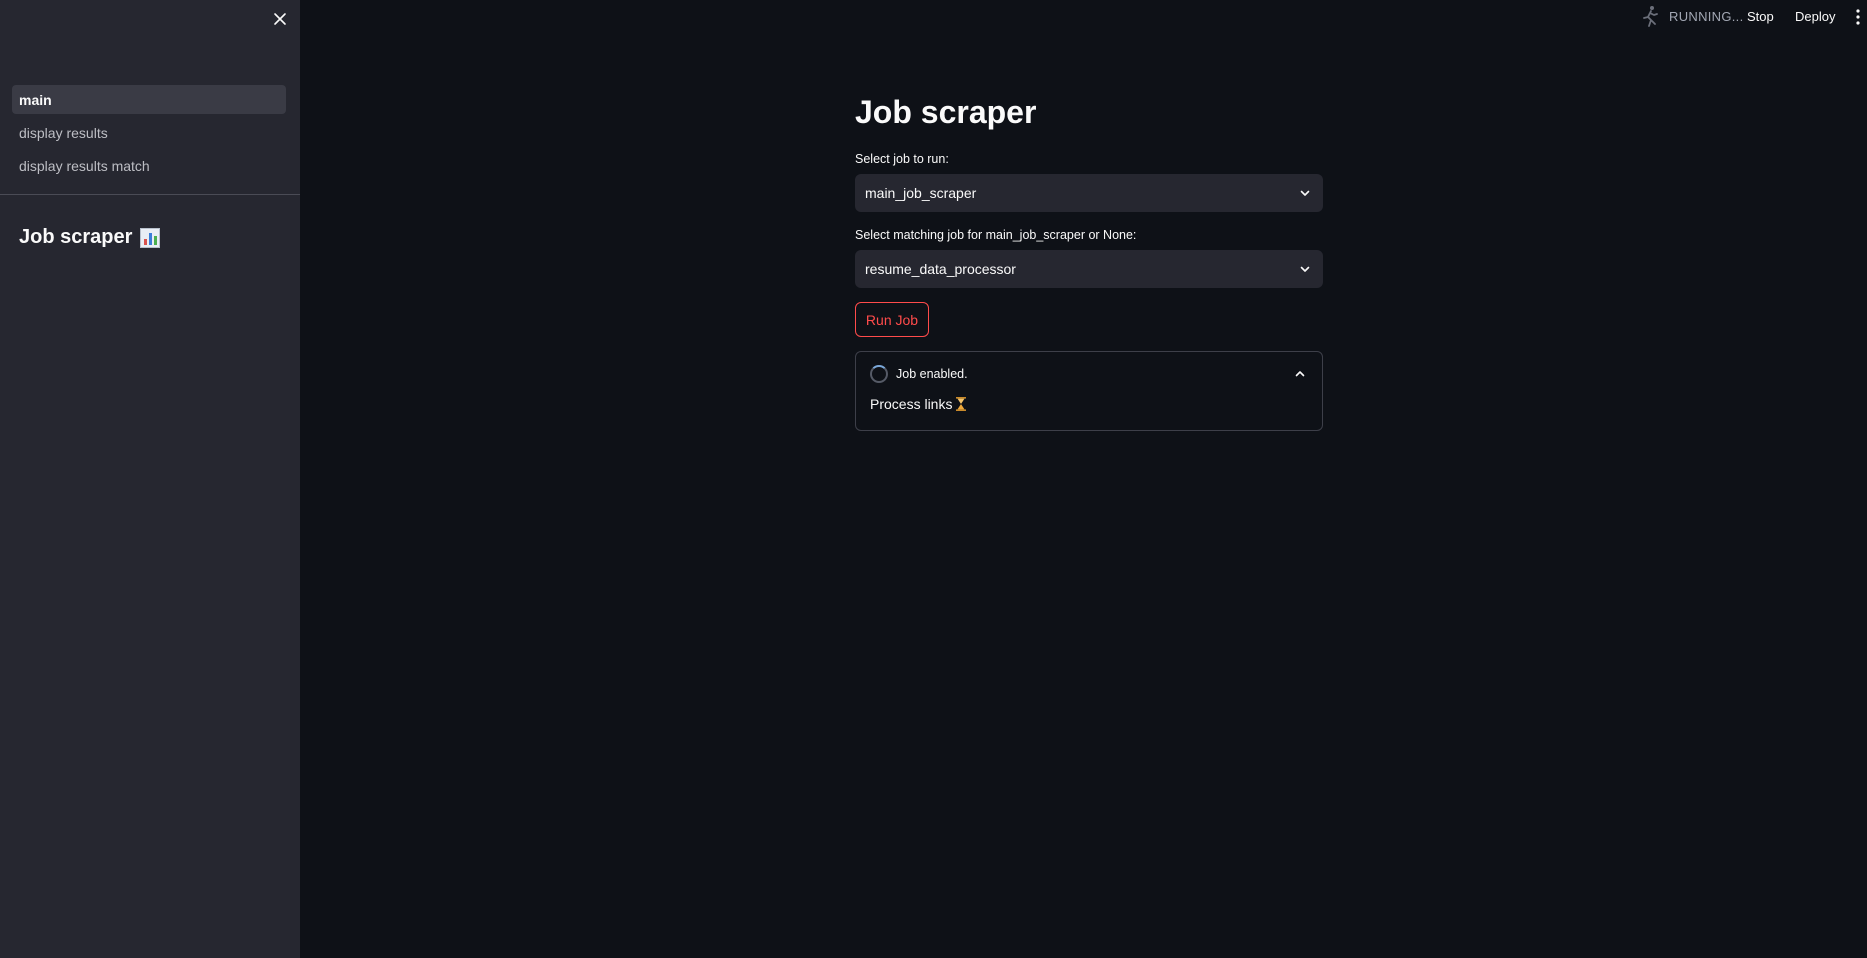  What do you see at coordinates (940, 269) in the screenshot?
I see `match-select-value: resume_data_processor` at bounding box center [940, 269].